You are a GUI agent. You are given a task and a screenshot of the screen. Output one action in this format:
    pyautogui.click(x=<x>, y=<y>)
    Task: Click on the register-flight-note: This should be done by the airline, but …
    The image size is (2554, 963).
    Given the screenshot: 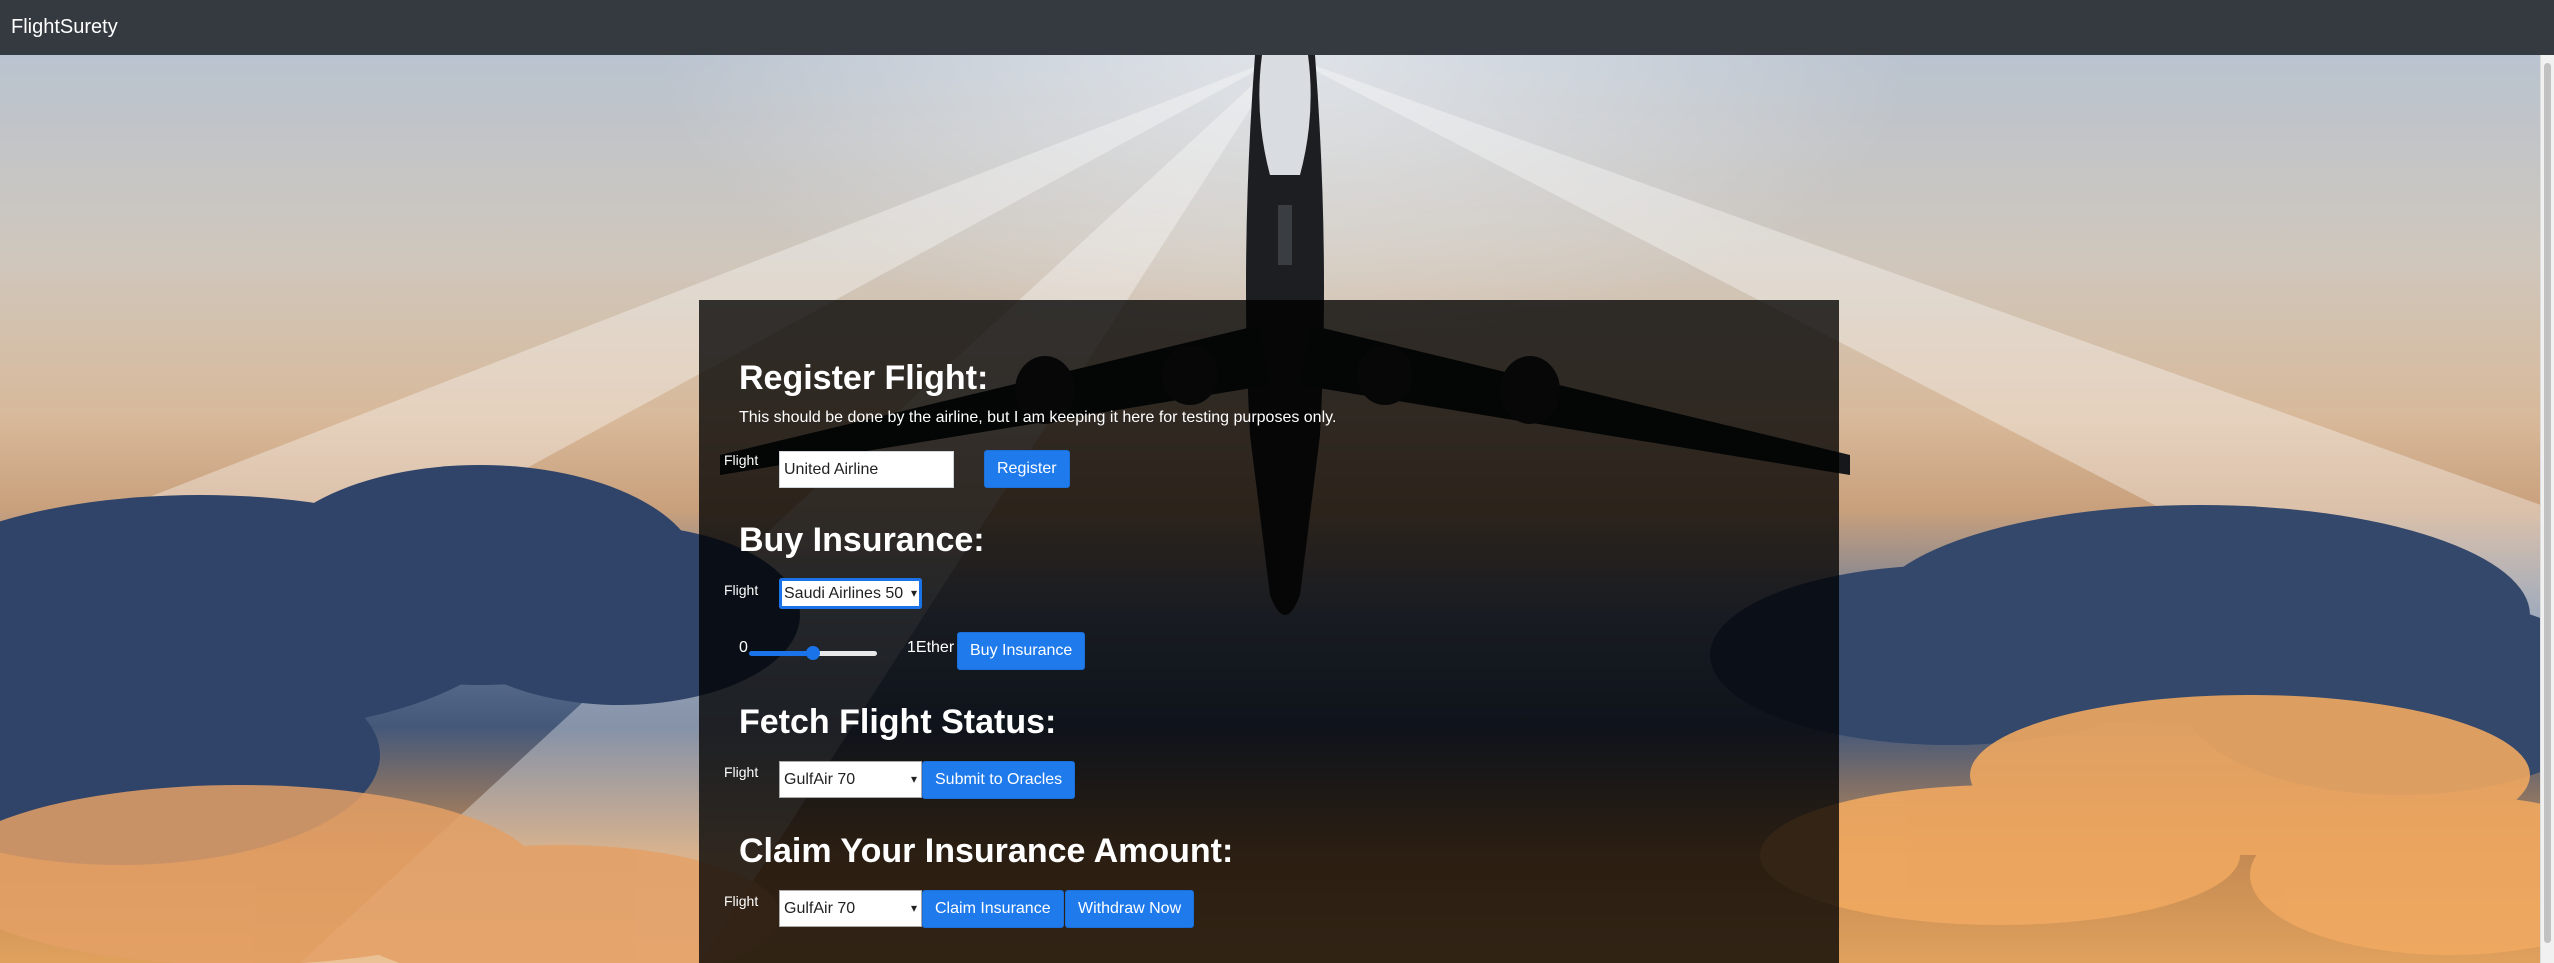 What is the action you would take?
    pyautogui.click(x=1038, y=417)
    